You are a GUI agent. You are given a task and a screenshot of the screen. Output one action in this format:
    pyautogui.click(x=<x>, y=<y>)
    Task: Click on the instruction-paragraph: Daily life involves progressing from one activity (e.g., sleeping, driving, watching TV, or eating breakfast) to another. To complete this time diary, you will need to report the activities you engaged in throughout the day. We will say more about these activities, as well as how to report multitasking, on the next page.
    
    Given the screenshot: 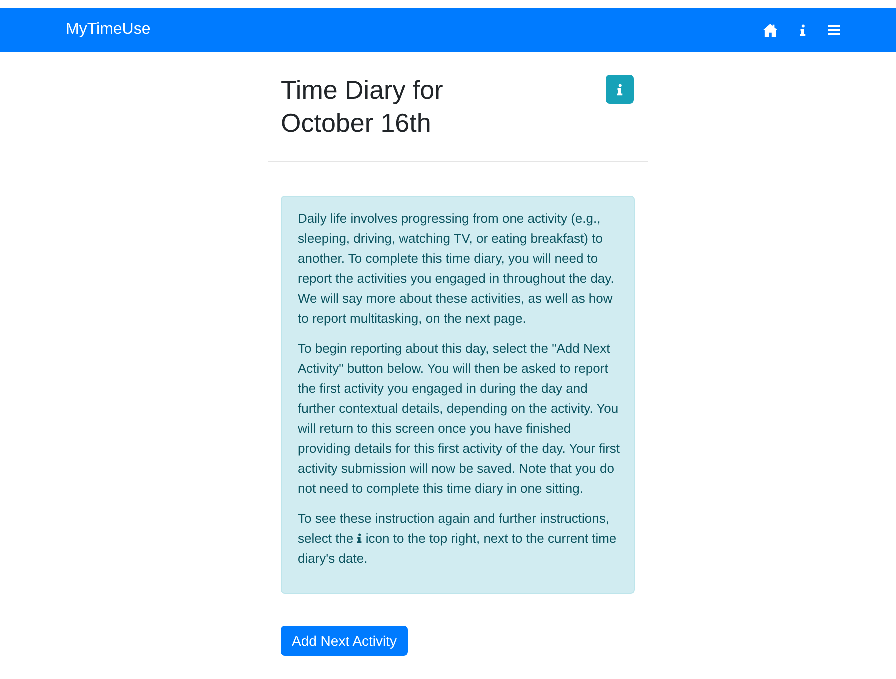 What is the action you would take?
    pyautogui.click(x=457, y=269)
    